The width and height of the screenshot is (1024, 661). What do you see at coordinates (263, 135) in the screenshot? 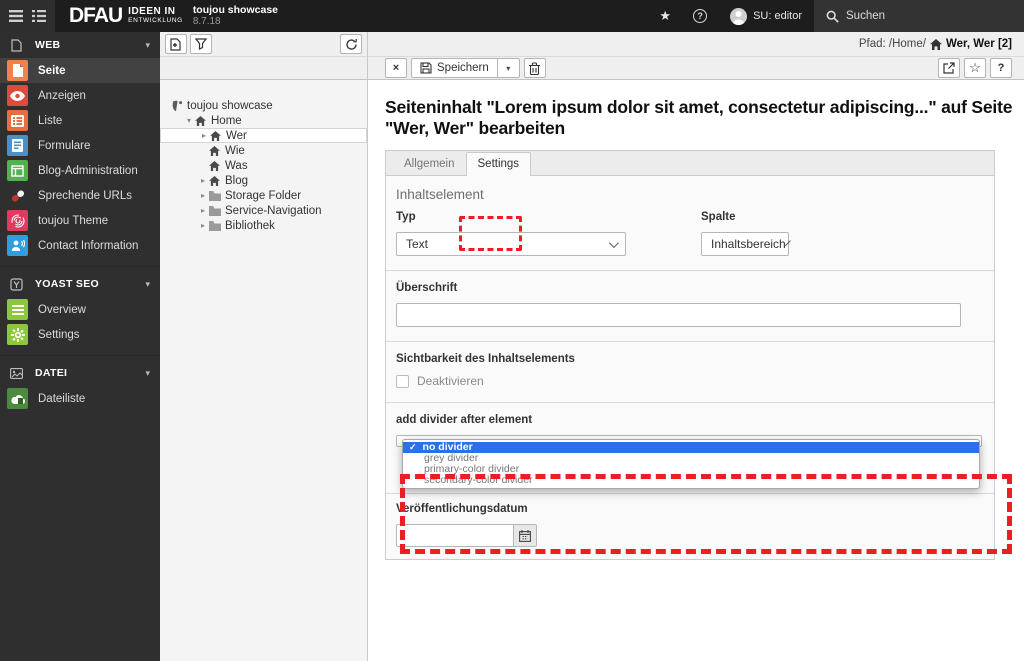
I see `tree-node-wer: ▸ Wer` at bounding box center [263, 135].